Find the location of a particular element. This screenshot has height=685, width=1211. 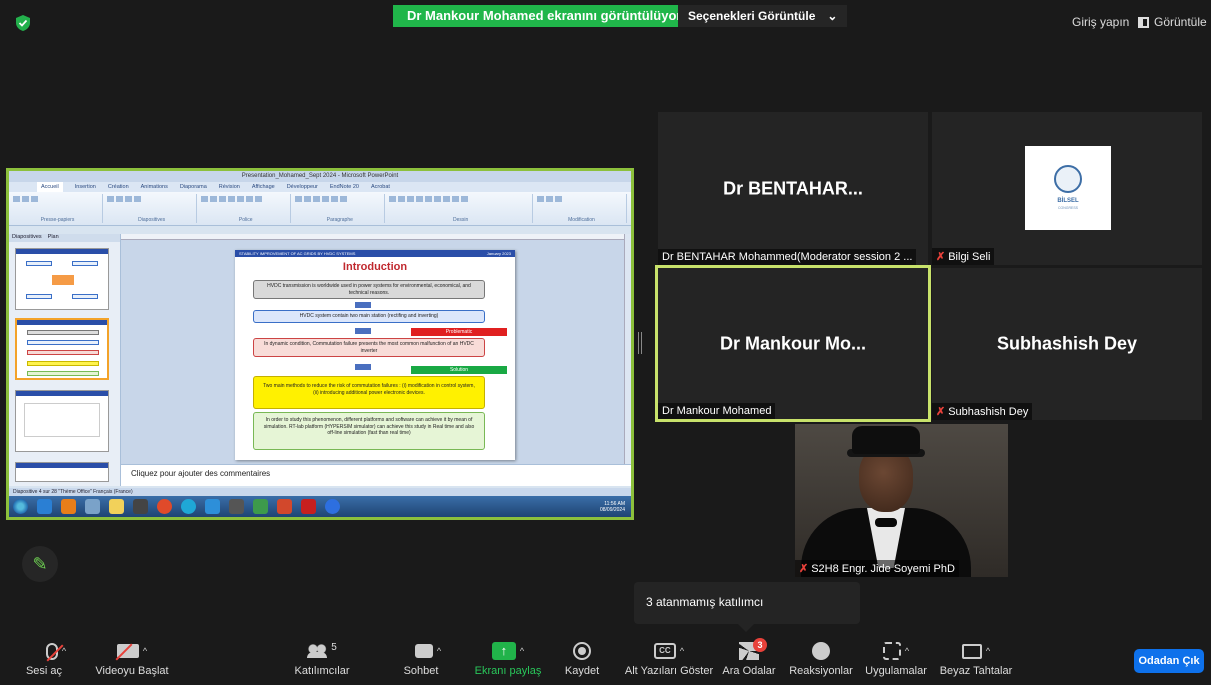

participant-tile-bilgi-seli: BİLSEL CONGRESS ✗ Bilgi Seli is located at coordinates (1067, 188).